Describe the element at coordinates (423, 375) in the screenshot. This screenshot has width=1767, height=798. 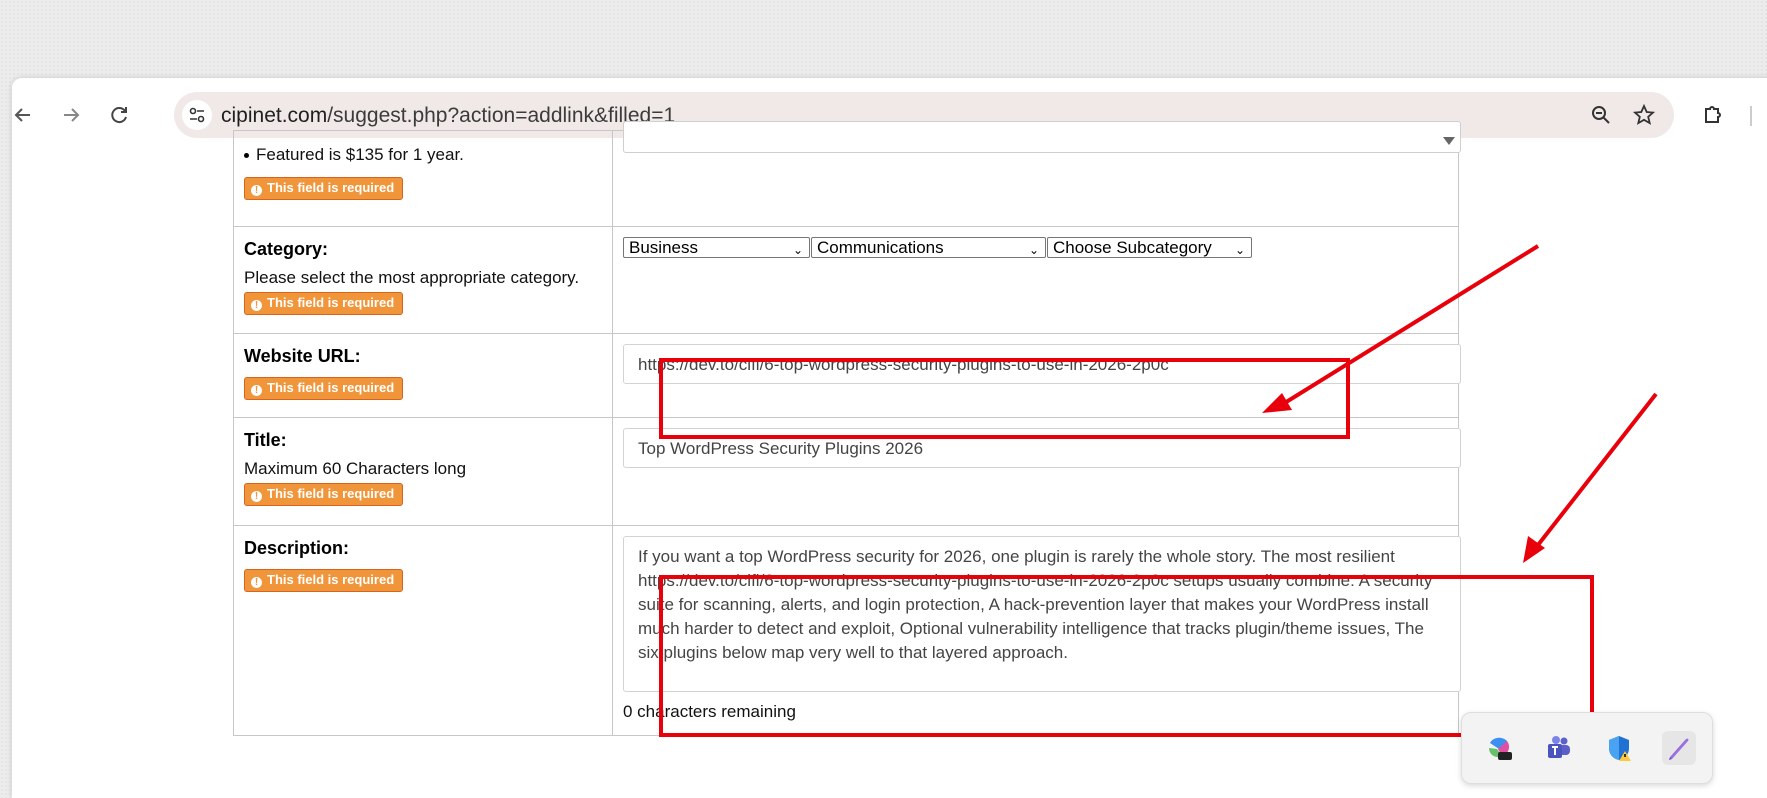
I see `url-label-cell: Website URL: ! This field is required` at that location.